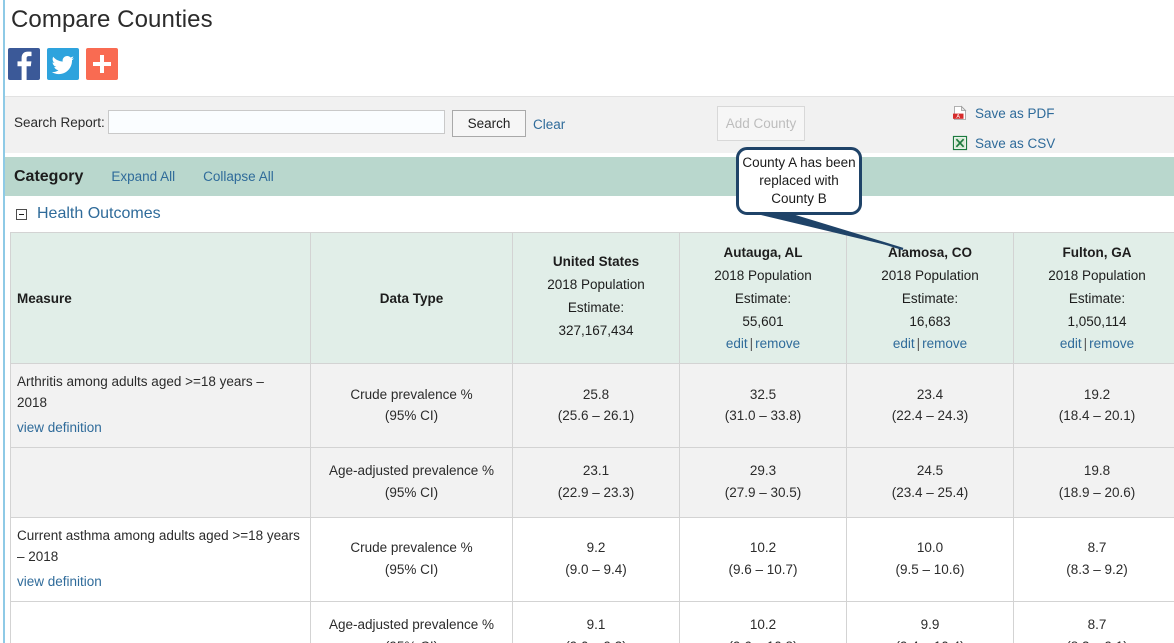 Image resolution: width=1174 pixels, height=643 pixels. Describe the element at coordinates (763, 570) in the screenshot. I see `confidence-interval-value: (9.6 – 10.7)` at that location.